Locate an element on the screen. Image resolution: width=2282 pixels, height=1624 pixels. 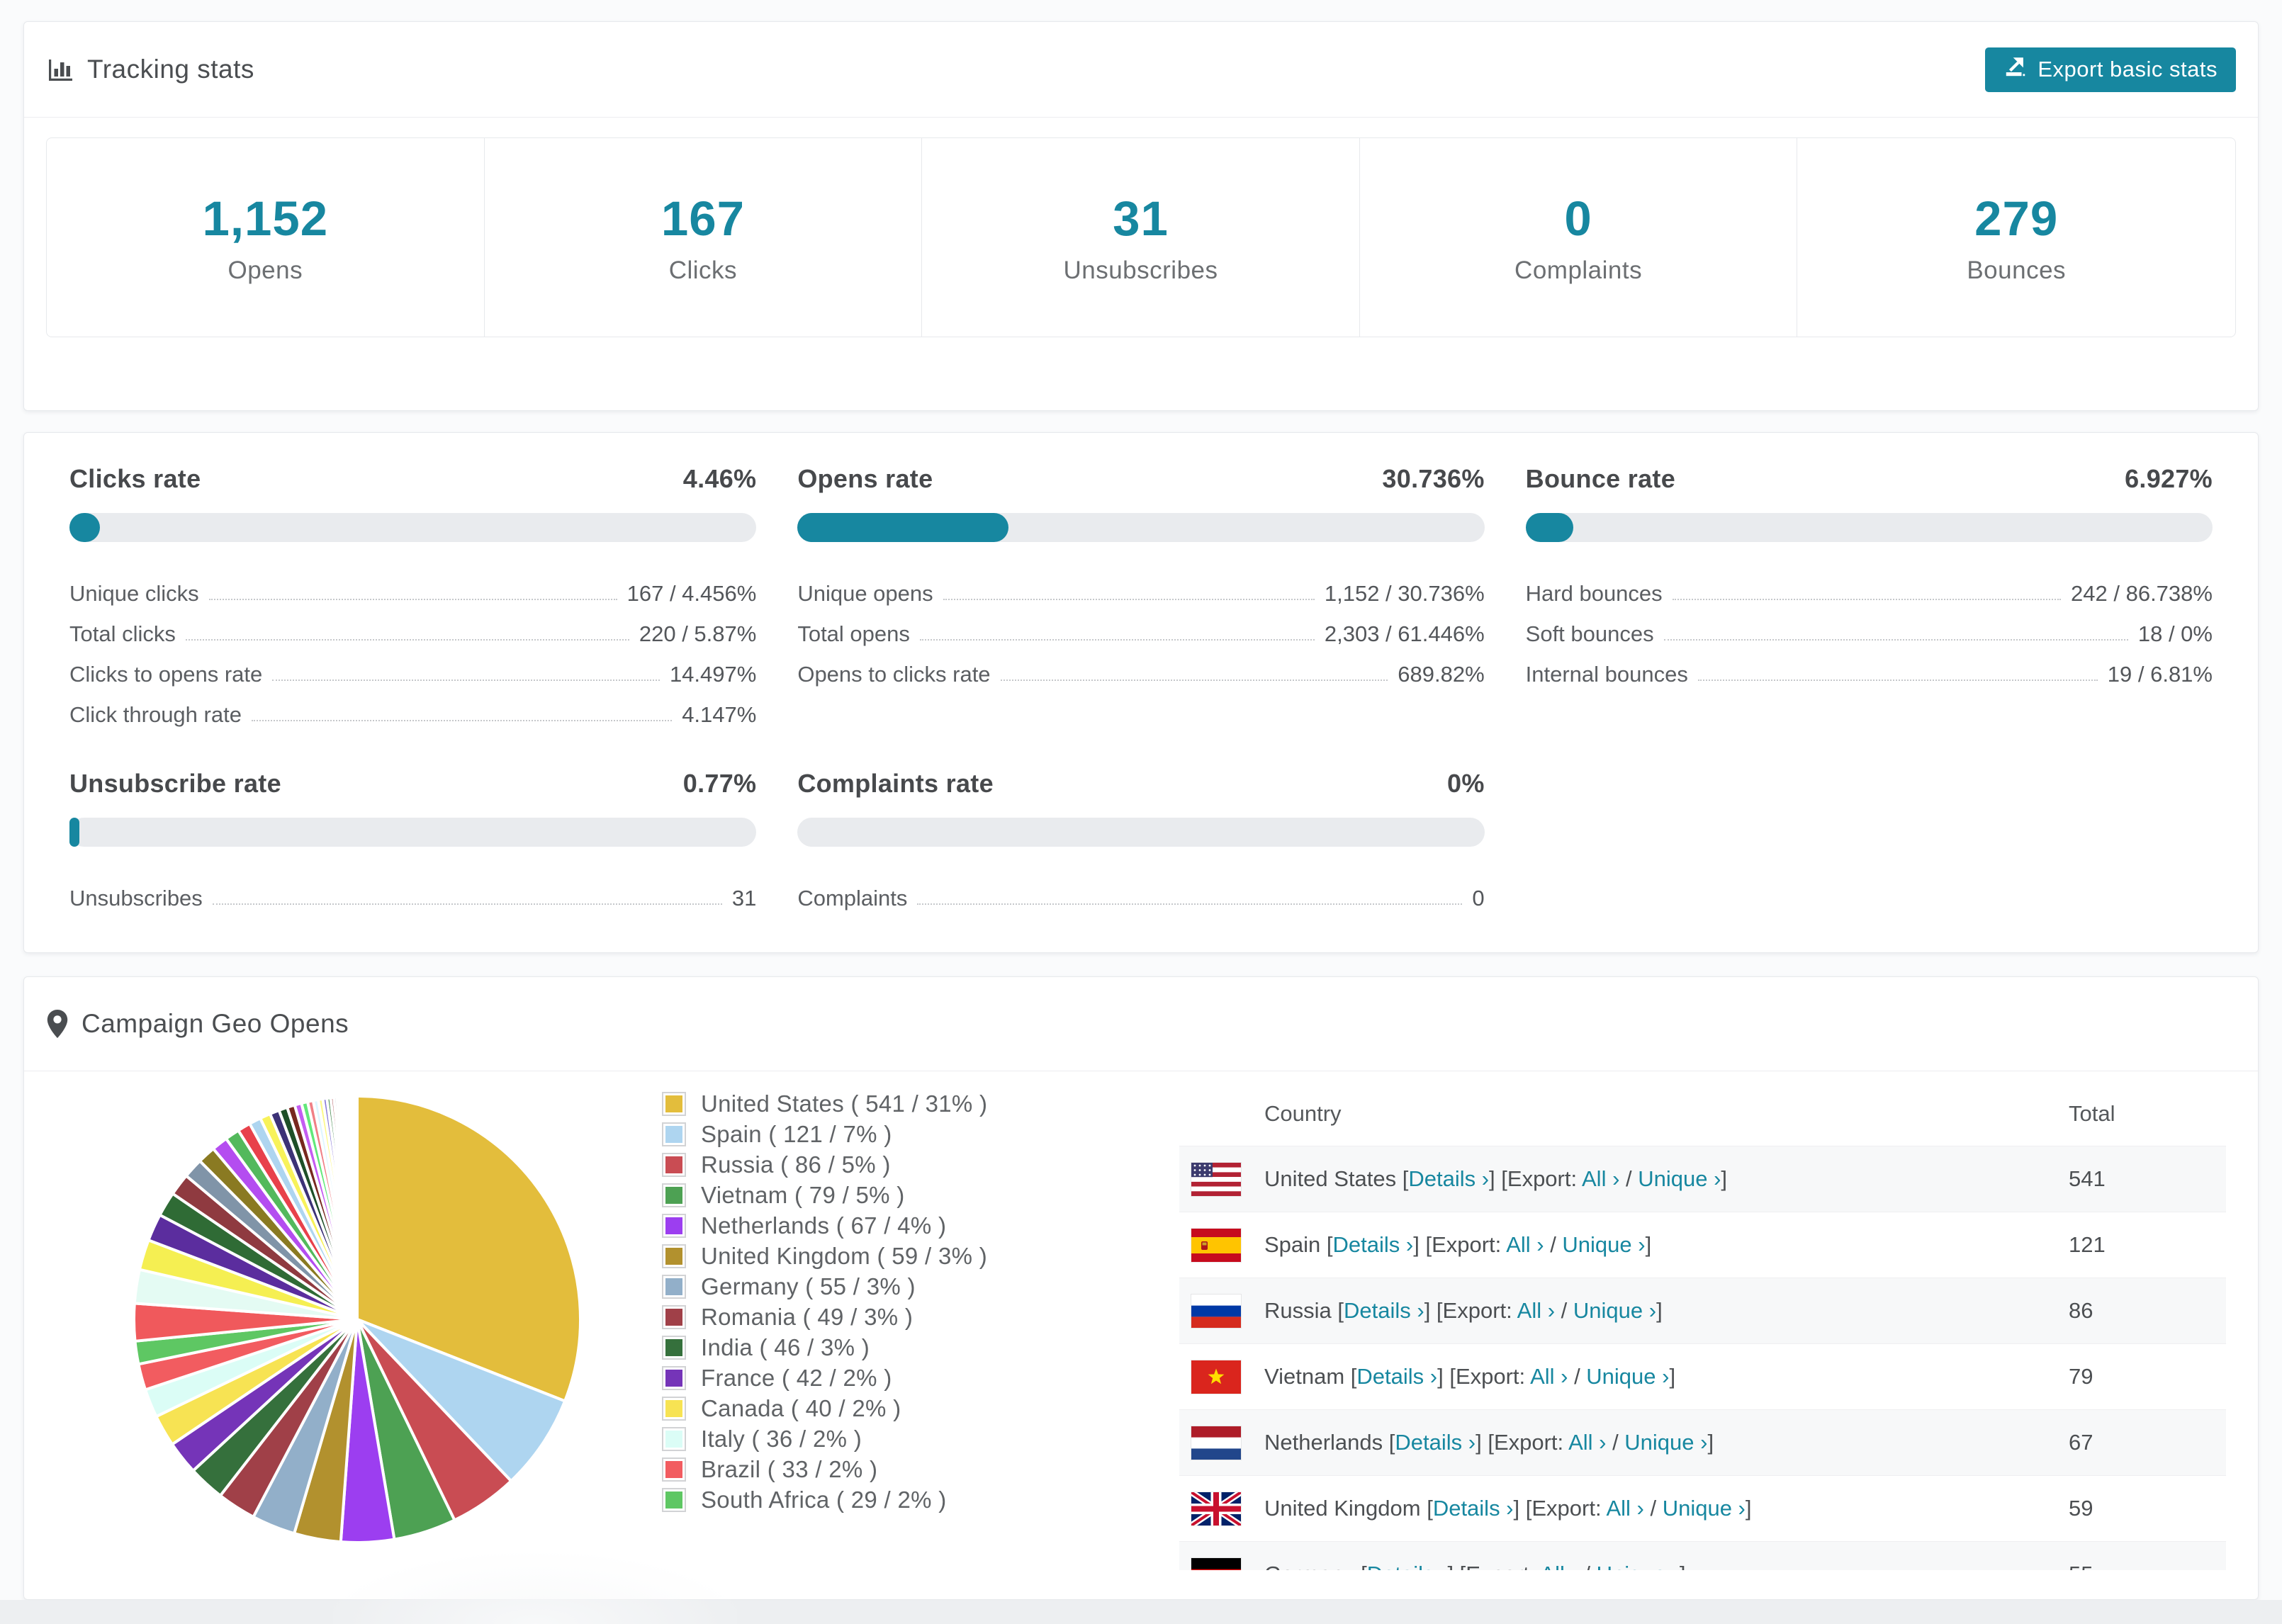
country-total: 67 is located at coordinates (2081, 1443).